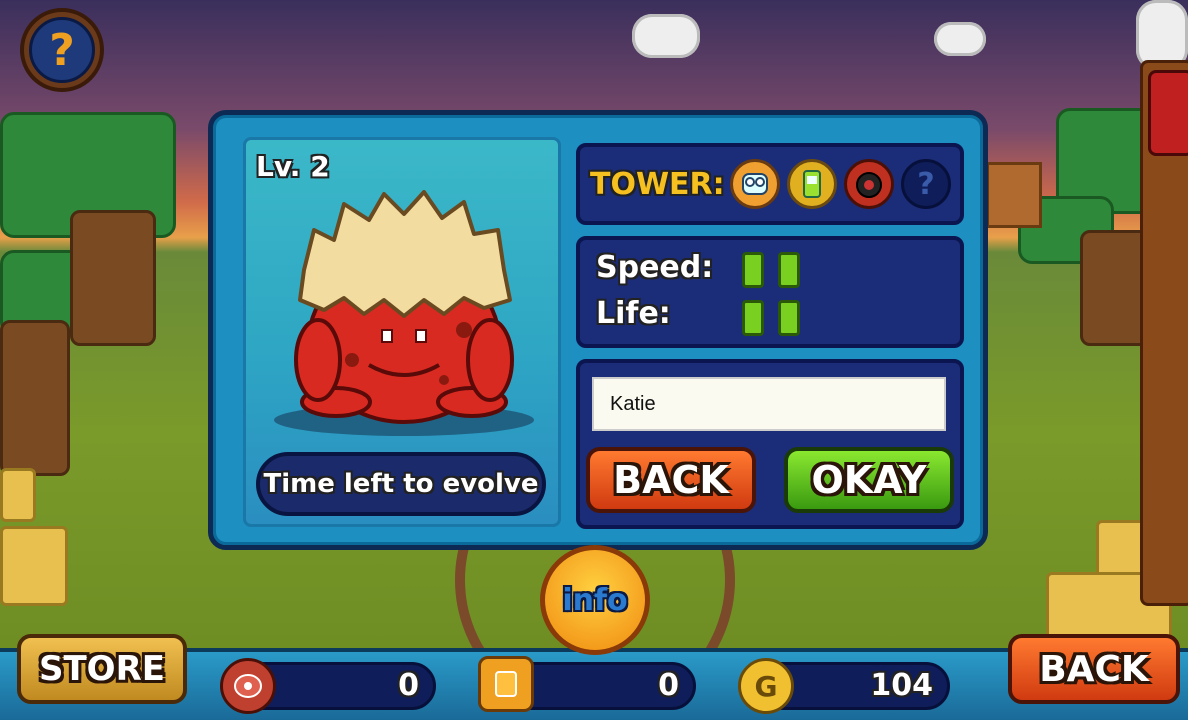 The height and width of the screenshot is (720, 1188). Describe the element at coordinates (671, 480) in the screenshot. I see `dialog-back-button: BACK` at that location.